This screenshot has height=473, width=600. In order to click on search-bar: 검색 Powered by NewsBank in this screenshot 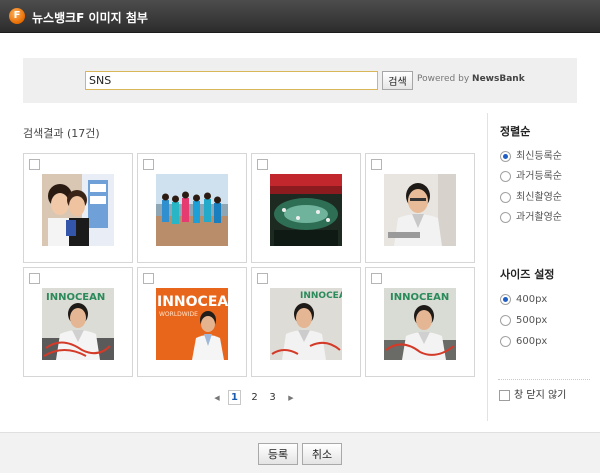, I will do `click(300, 80)`.